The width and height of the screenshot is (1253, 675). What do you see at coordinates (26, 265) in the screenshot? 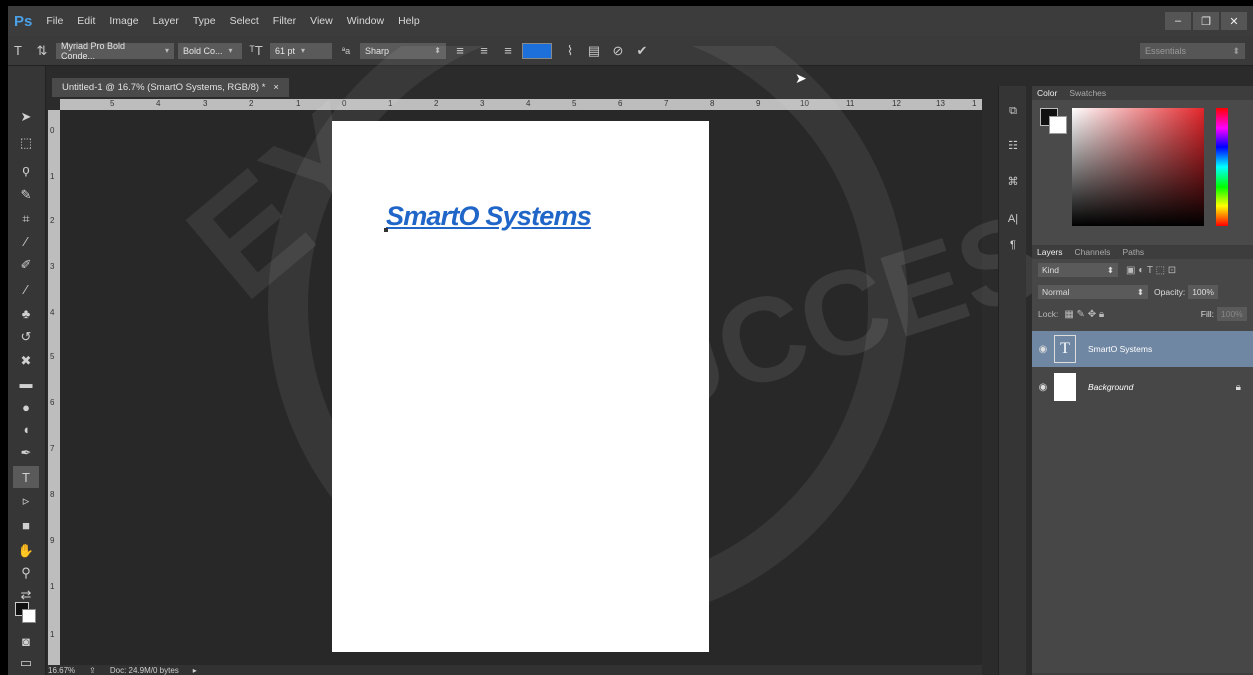
I see `healing-brush-tool-icon: ✐` at bounding box center [26, 265].